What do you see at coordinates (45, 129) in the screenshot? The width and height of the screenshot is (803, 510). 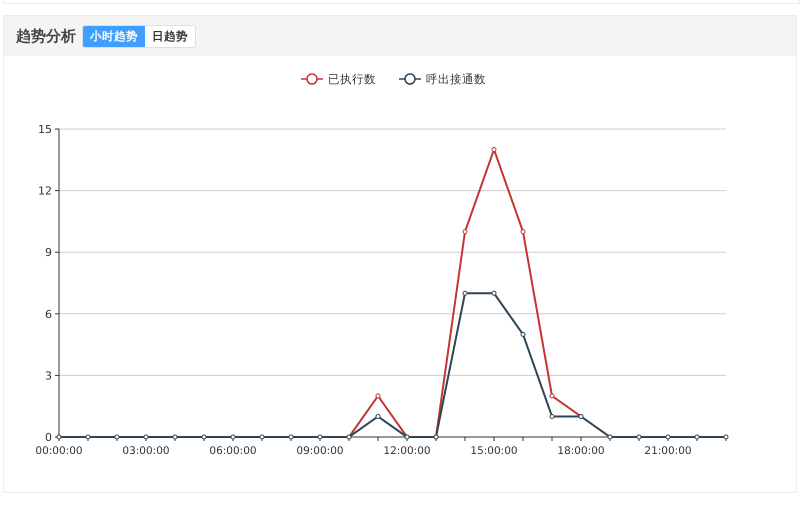 I see `y-axis-label: 15` at bounding box center [45, 129].